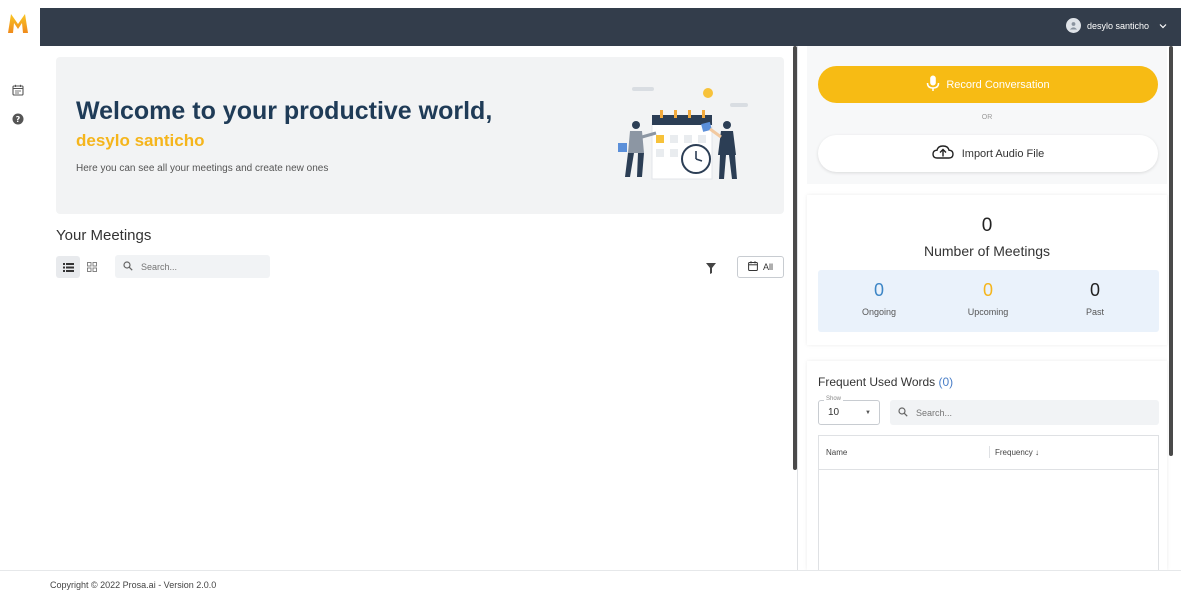 This screenshot has height=592, width=1181. I want to click on upcoming-label: Upcoming, so click(988, 312).